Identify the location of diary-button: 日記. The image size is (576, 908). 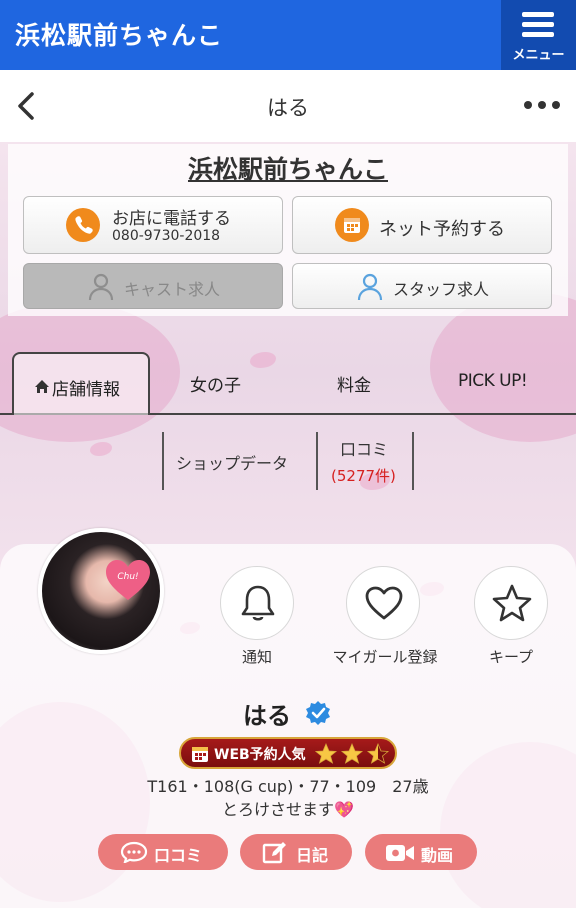
(296, 852).